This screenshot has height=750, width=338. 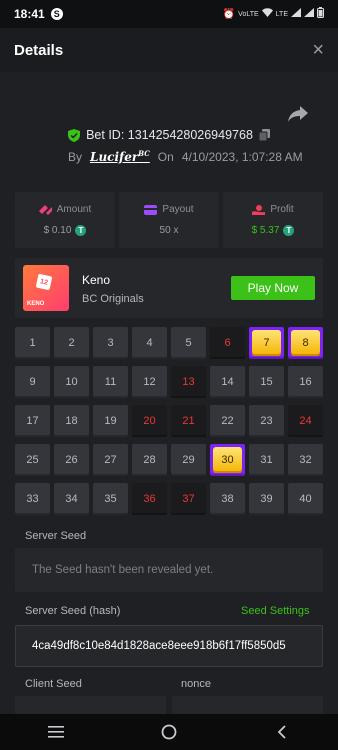 What do you see at coordinates (39, 50) in the screenshot?
I see `page-title: Details` at bounding box center [39, 50].